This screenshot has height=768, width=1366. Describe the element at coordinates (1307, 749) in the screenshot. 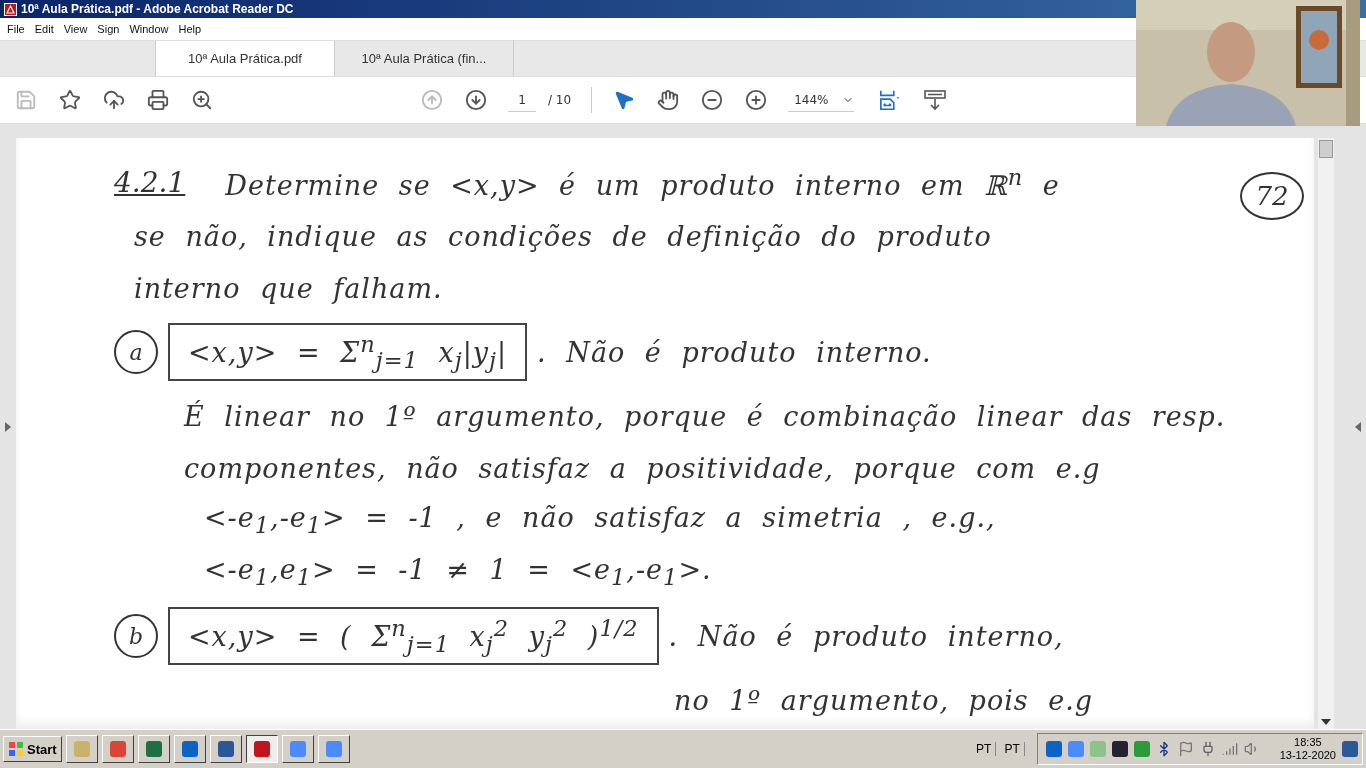

I see `clock: 18:35 13-12-2020` at that location.